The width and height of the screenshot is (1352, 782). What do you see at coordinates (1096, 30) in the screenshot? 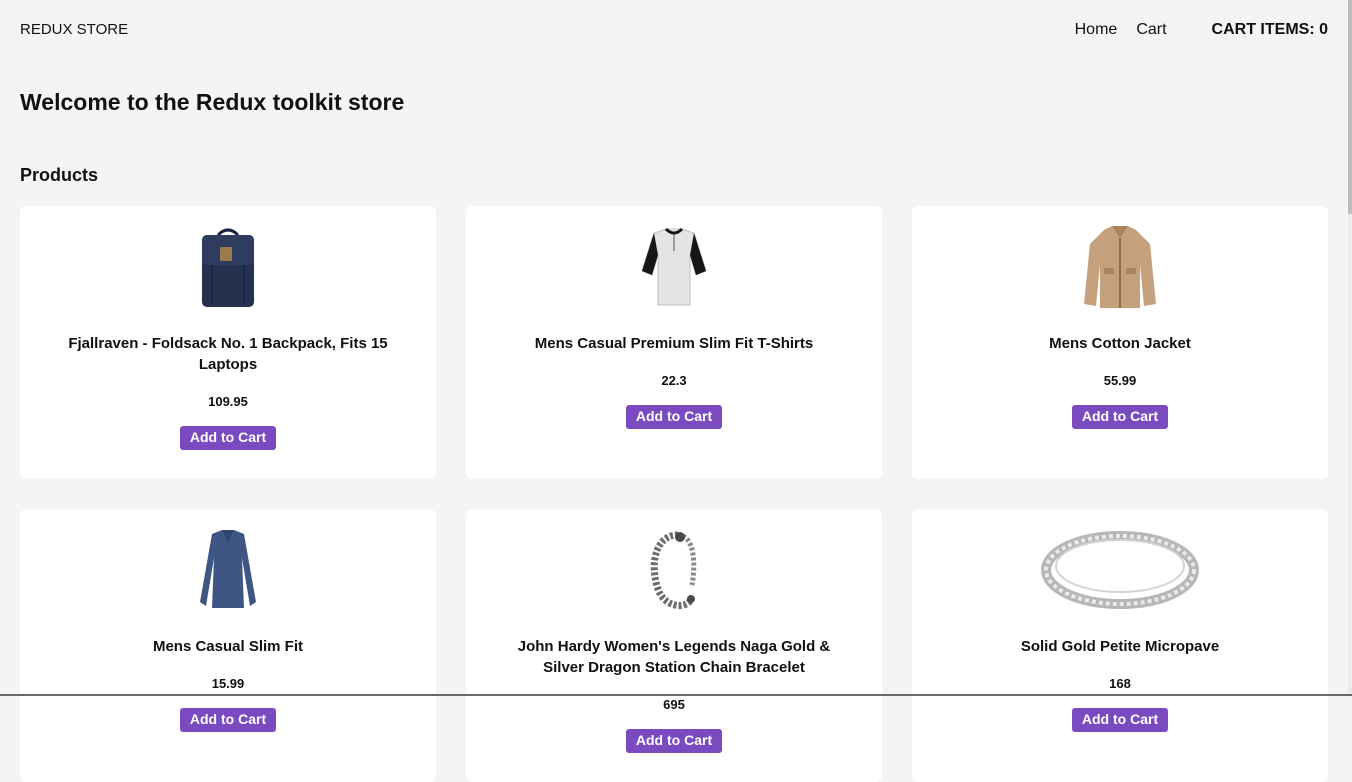
I see `nav-link-home: Home` at bounding box center [1096, 30].